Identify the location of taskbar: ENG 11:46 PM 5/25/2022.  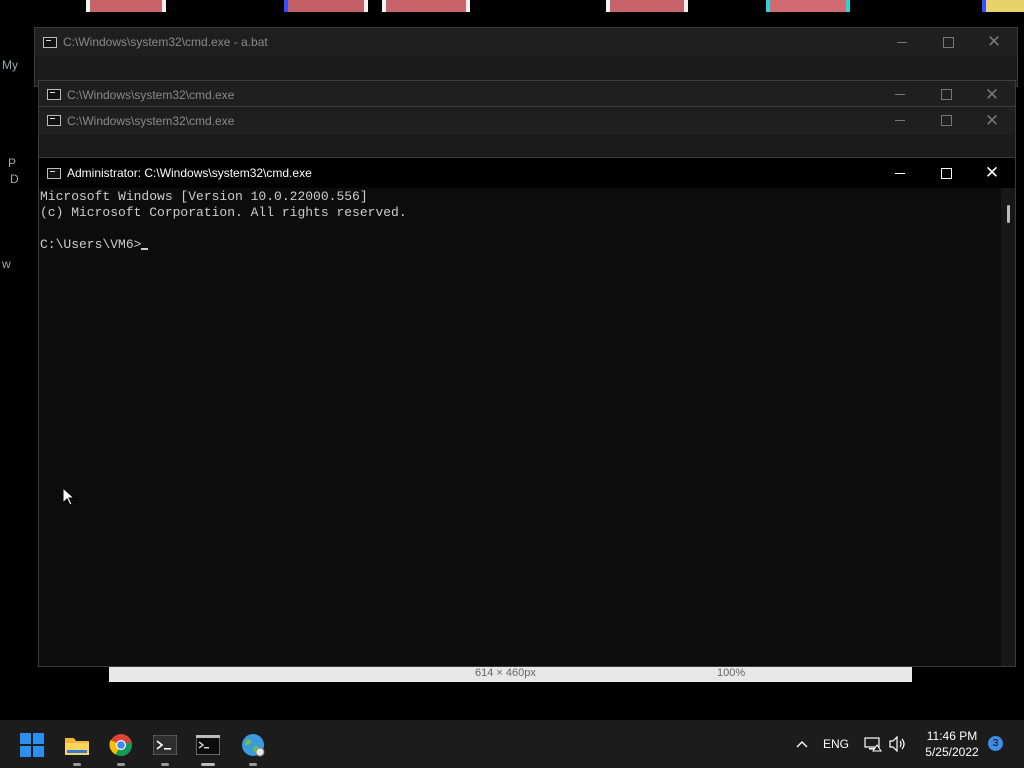
(512, 744).